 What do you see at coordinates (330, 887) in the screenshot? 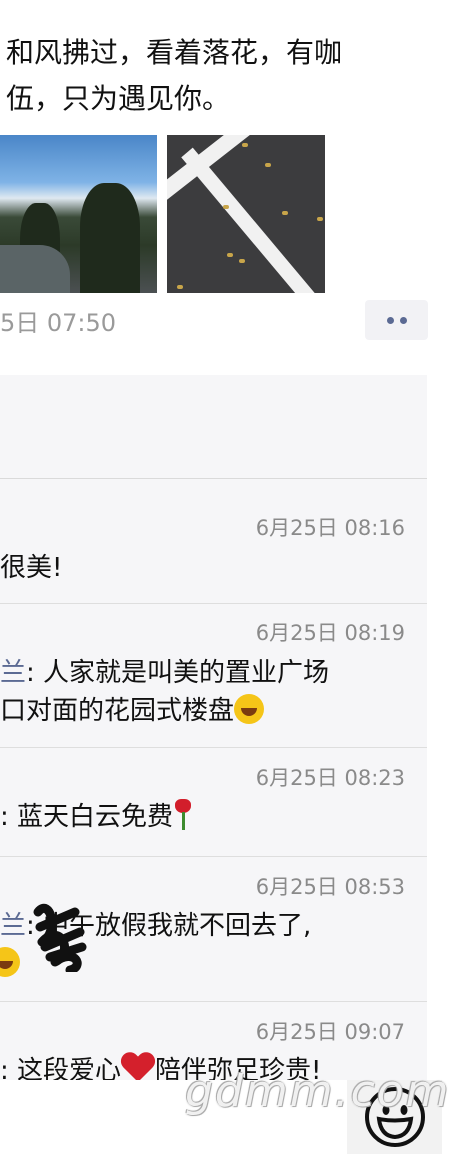
I see `comment-time: 6月25日 08:53` at bounding box center [330, 887].